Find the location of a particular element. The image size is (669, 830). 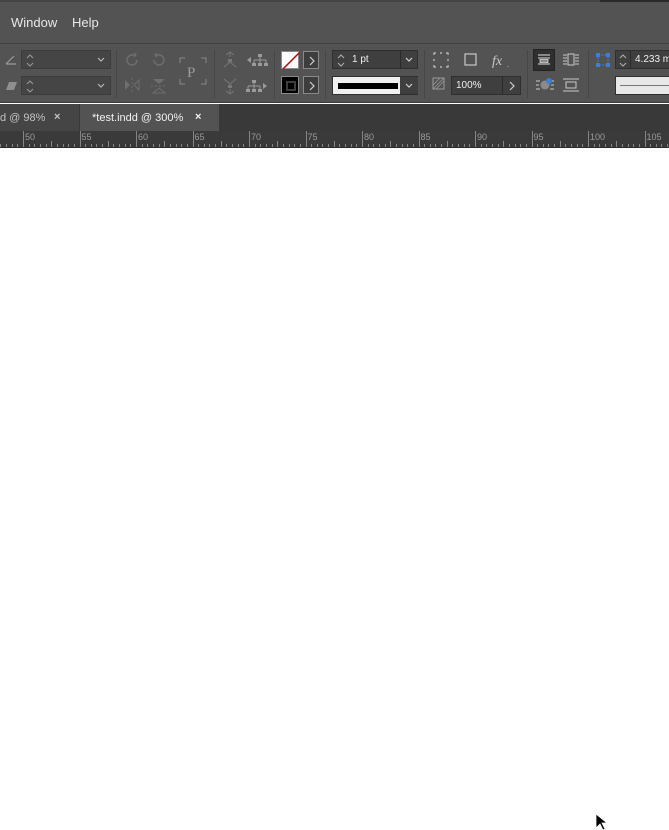

ruler-label: 105 is located at coordinates (654, 137).